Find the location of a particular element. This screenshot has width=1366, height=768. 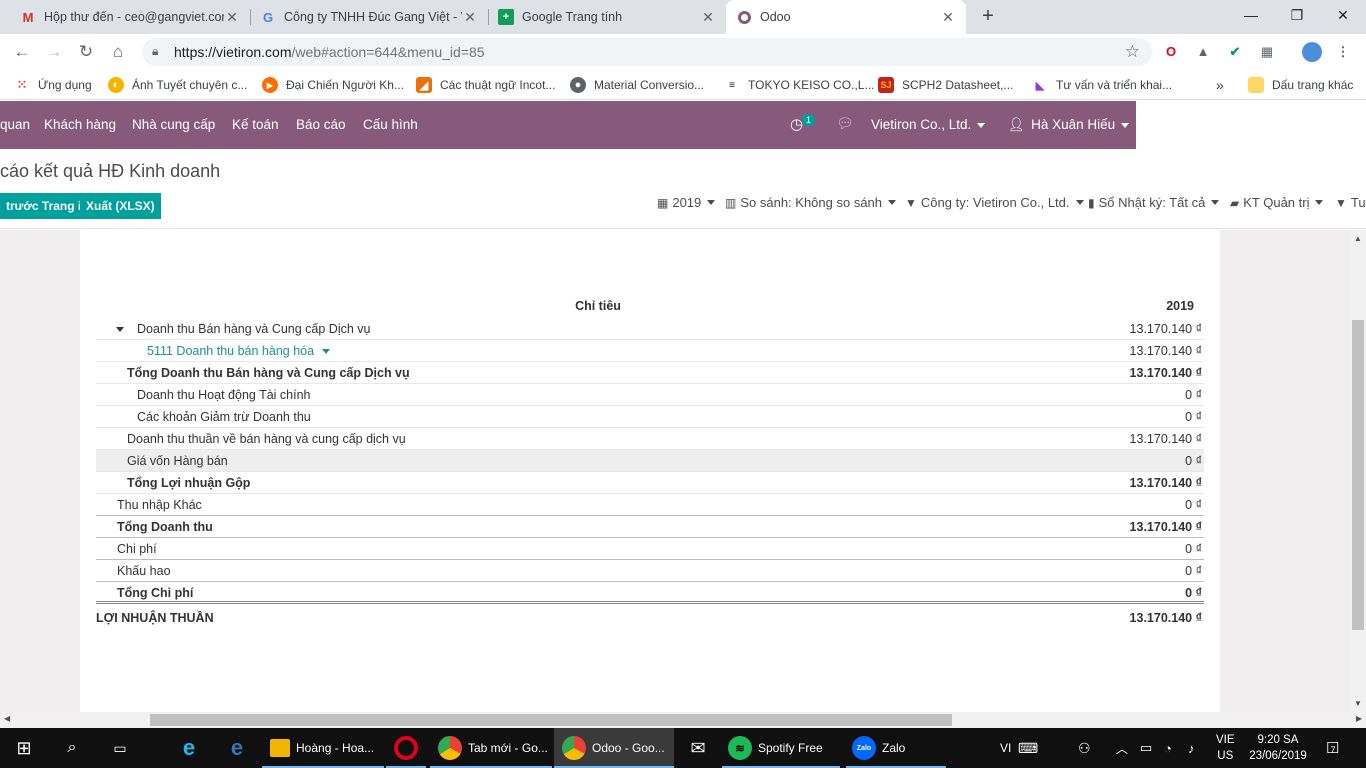

more-bookmarks-icon: » is located at coordinates (1220, 85).